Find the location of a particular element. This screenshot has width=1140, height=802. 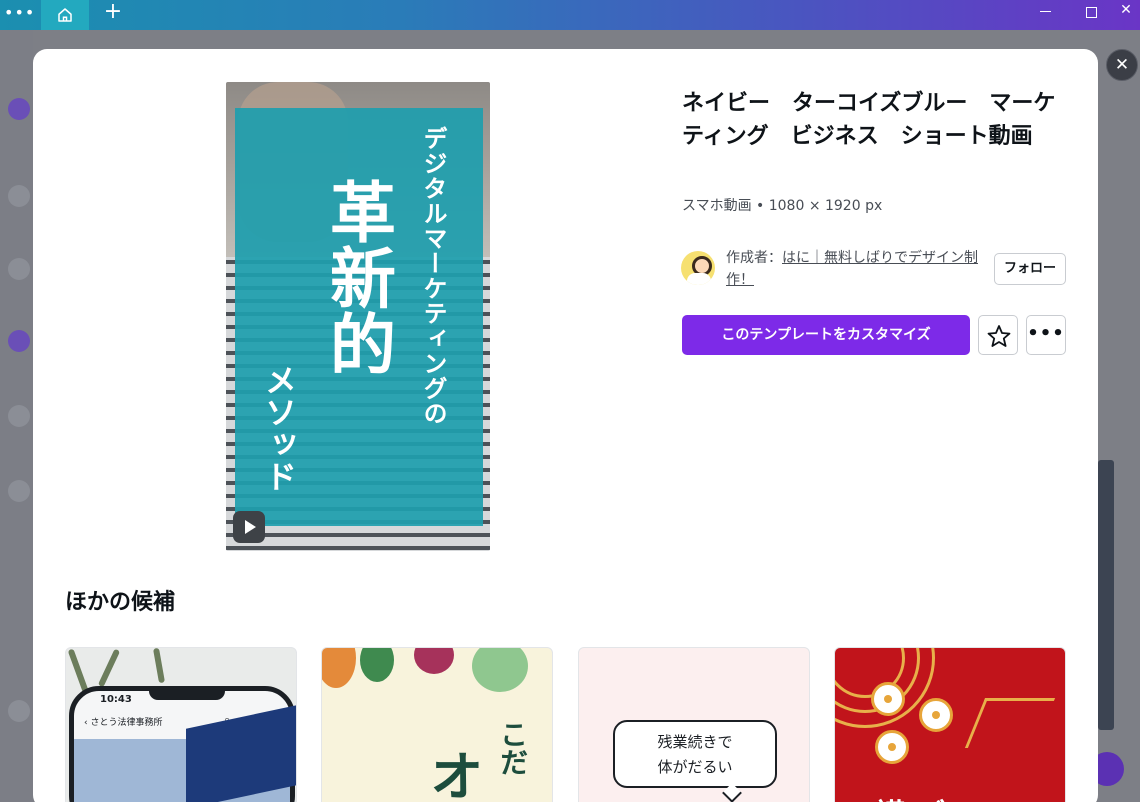

mount-fuji-icon is located at coordinates (1010, 723).